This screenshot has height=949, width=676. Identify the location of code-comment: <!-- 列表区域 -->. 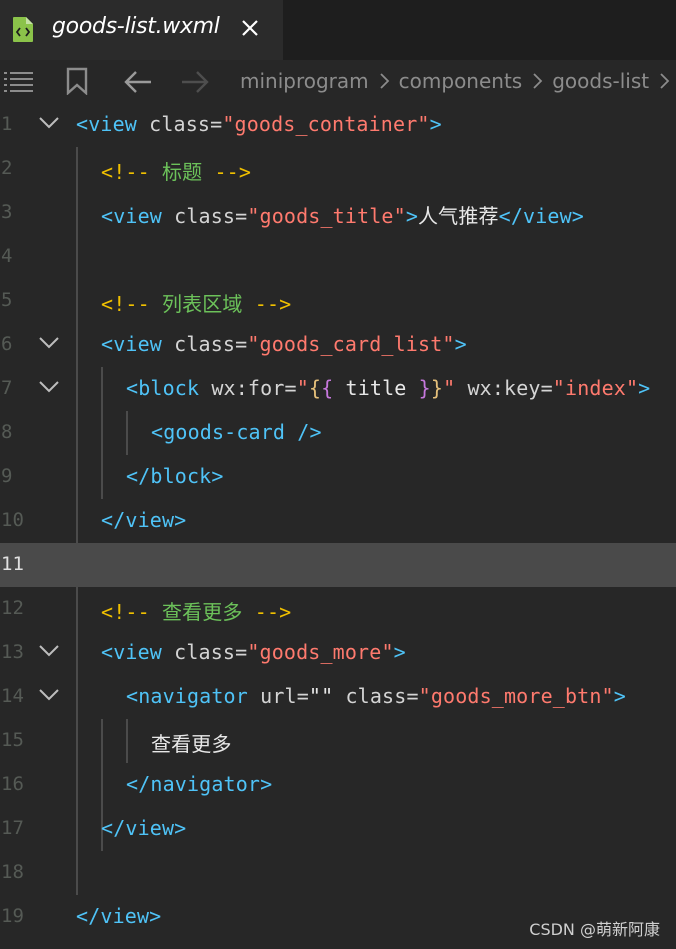
(196, 304).